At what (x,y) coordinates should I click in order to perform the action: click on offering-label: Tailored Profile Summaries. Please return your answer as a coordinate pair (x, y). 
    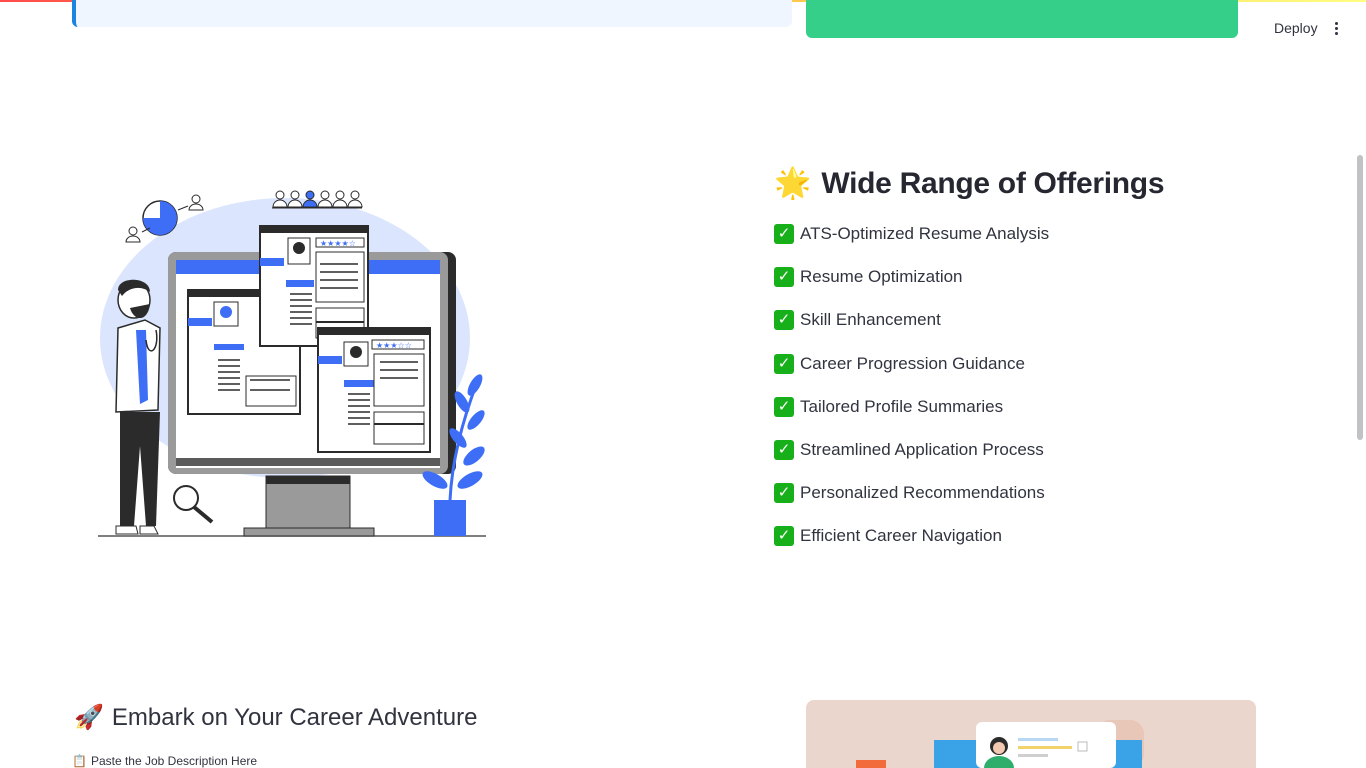
    Looking at the image, I should click on (902, 406).